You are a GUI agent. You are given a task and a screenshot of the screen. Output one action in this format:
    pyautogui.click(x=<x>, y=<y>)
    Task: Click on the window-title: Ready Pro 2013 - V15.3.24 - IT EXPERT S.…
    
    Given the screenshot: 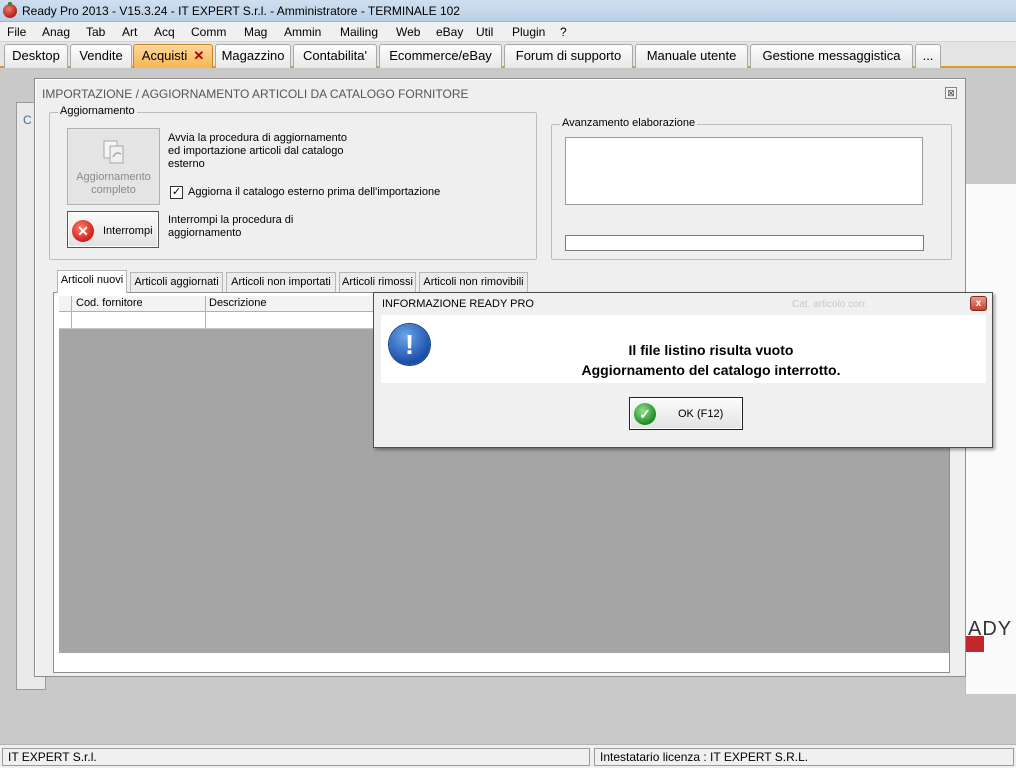 What is the action you would take?
    pyautogui.click(x=241, y=11)
    